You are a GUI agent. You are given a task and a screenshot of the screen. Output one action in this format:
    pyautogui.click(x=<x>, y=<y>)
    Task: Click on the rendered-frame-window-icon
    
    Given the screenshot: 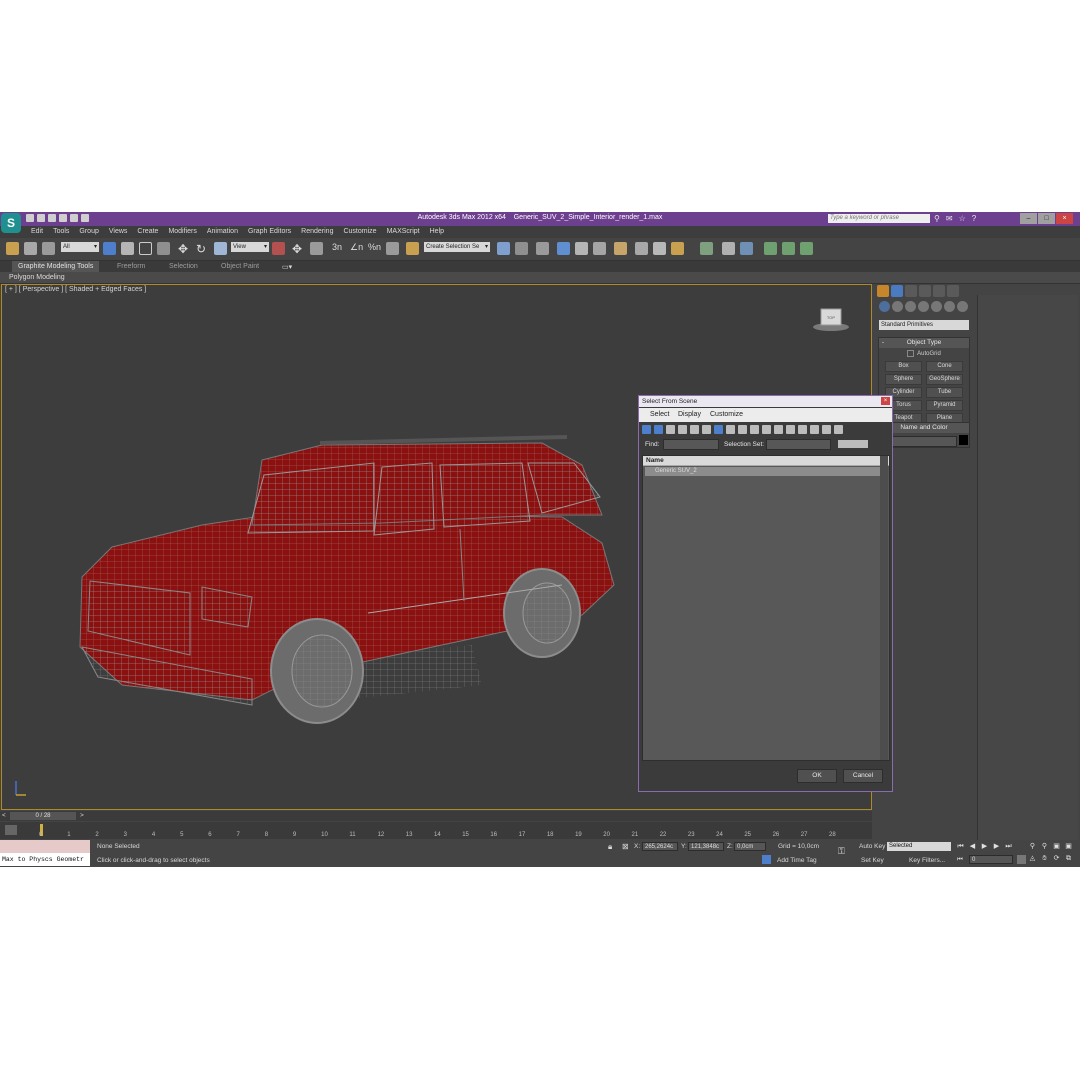 What is the action you would take?
    pyautogui.click(x=659, y=248)
    